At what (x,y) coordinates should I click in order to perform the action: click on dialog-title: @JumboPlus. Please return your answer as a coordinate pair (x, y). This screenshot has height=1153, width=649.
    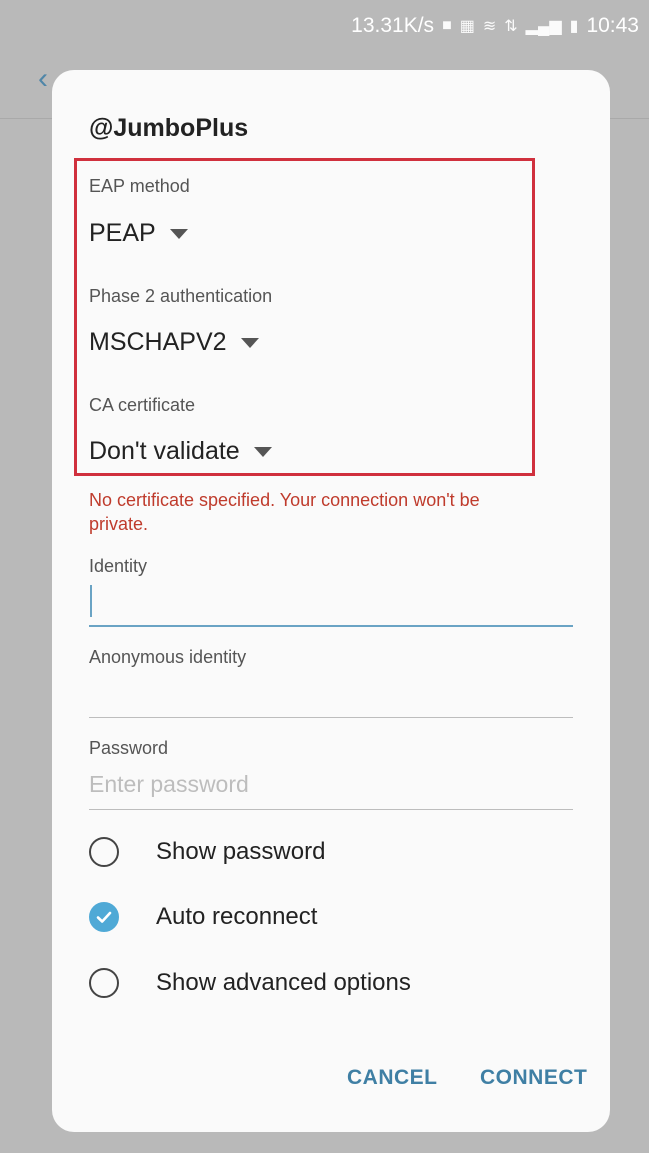
    Looking at the image, I should click on (169, 128).